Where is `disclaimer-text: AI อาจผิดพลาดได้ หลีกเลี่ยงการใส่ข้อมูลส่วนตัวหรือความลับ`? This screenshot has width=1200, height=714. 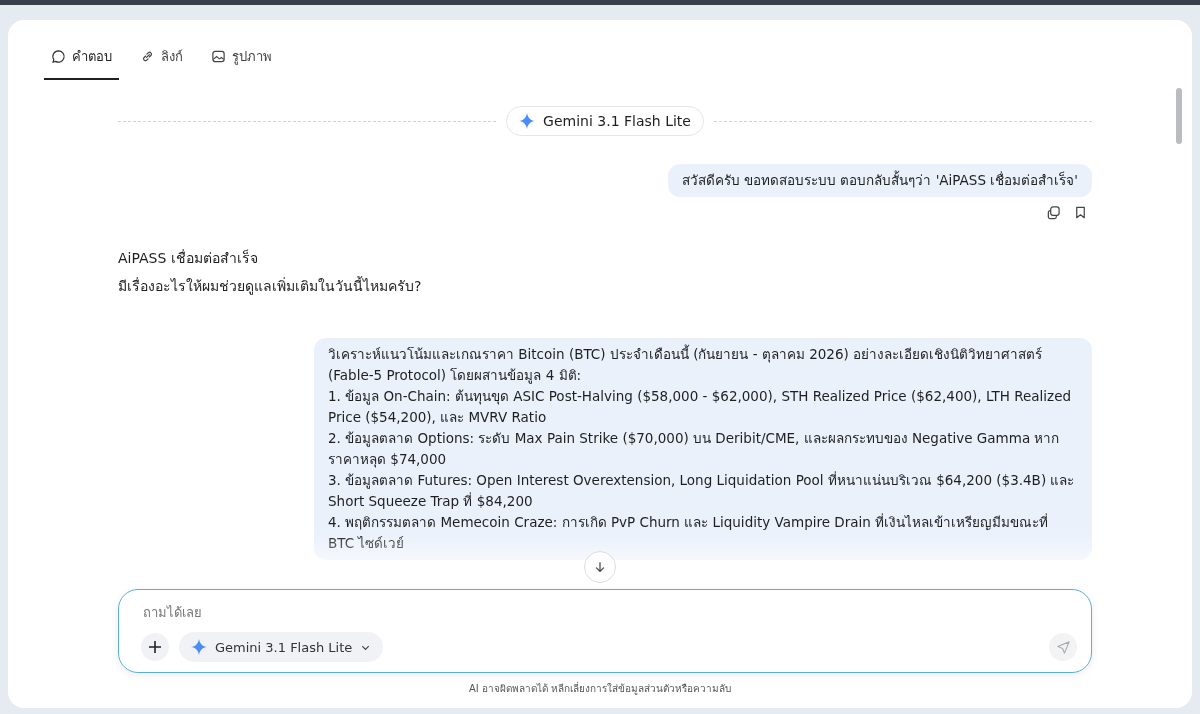
disclaimer-text: AI อาจผิดพลาดได้ หลีกเลี่ยงการใส่ข้อมูลส่วนตัวหรือความลับ is located at coordinates (600, 688).